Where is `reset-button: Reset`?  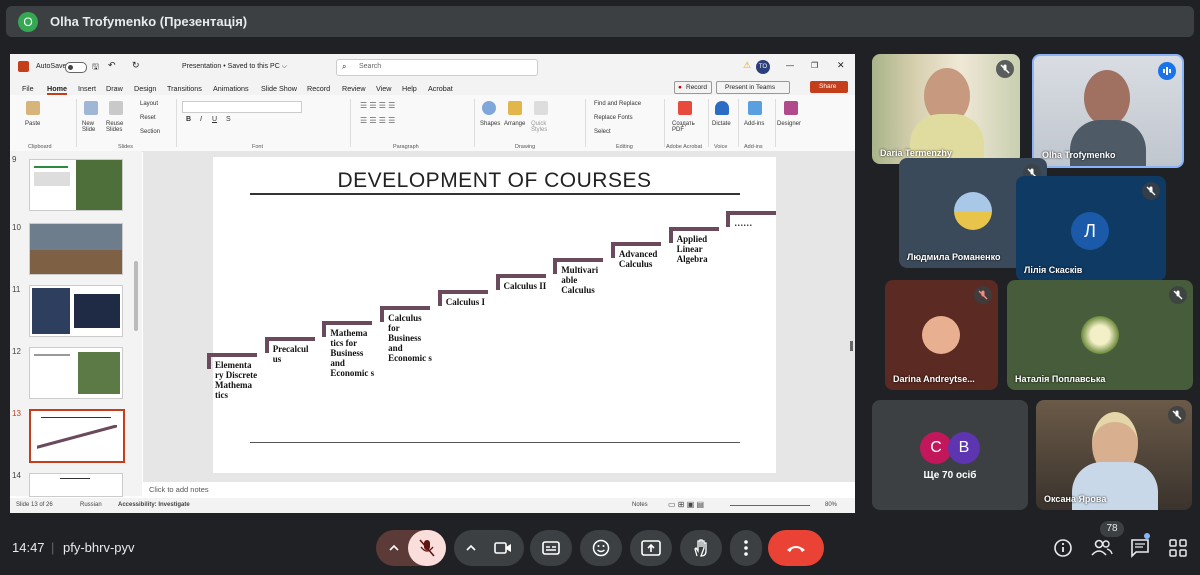
reset-button: Reset is located at coordinates (148, 118).